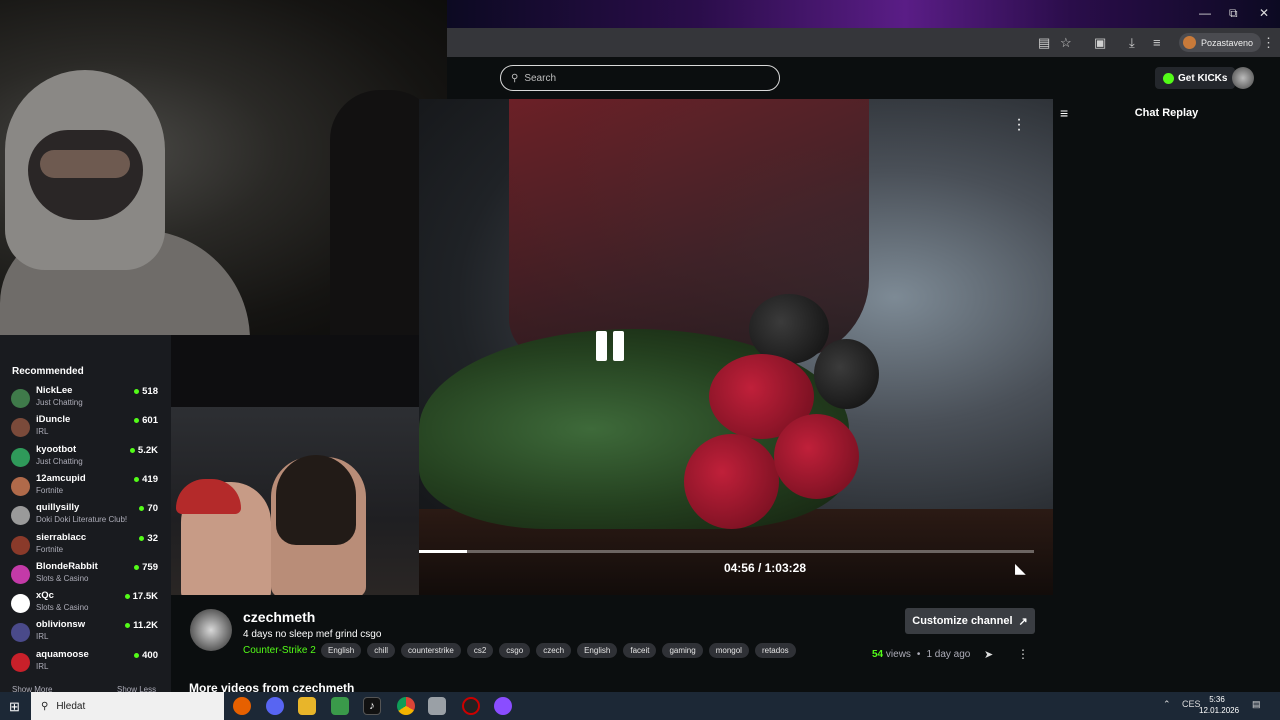 This screenshot has height=720, width=1280. I want to click on profile-button: Pozastaveno, so click(1220, 42).